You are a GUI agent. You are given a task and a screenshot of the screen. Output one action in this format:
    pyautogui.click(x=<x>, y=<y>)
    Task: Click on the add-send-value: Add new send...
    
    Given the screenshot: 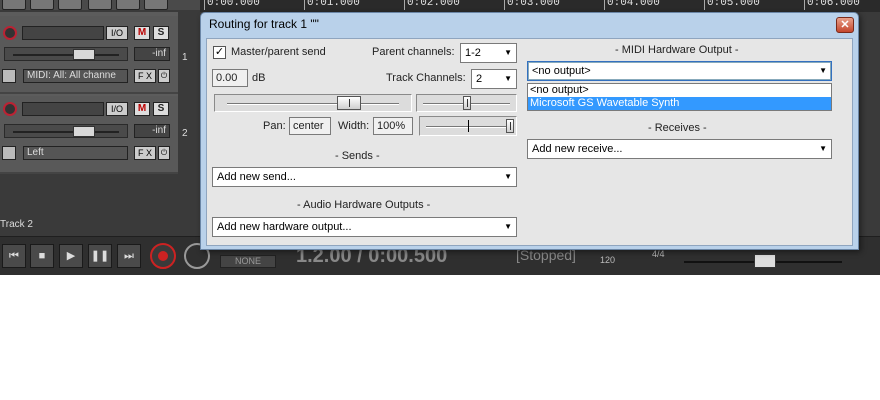 What is the action you would take?
    pyautogui.click(x=256, y=177)
    